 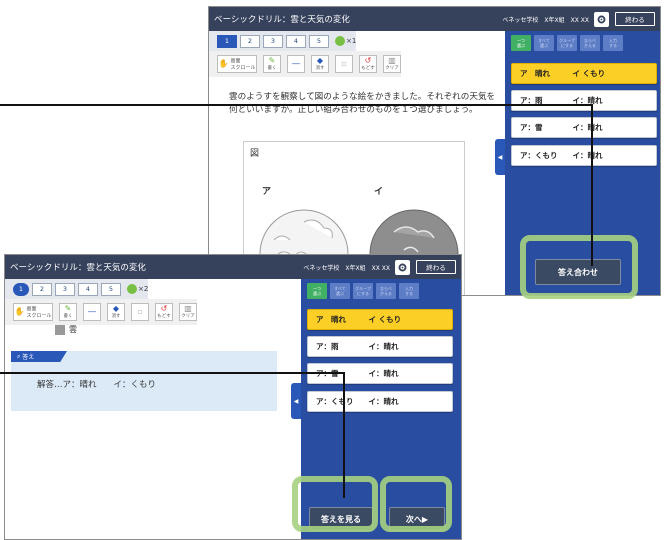 What do you see at coordinates (416, 504) in the screenshot?
I see `highlight-next` at bounding box center [416, 504].